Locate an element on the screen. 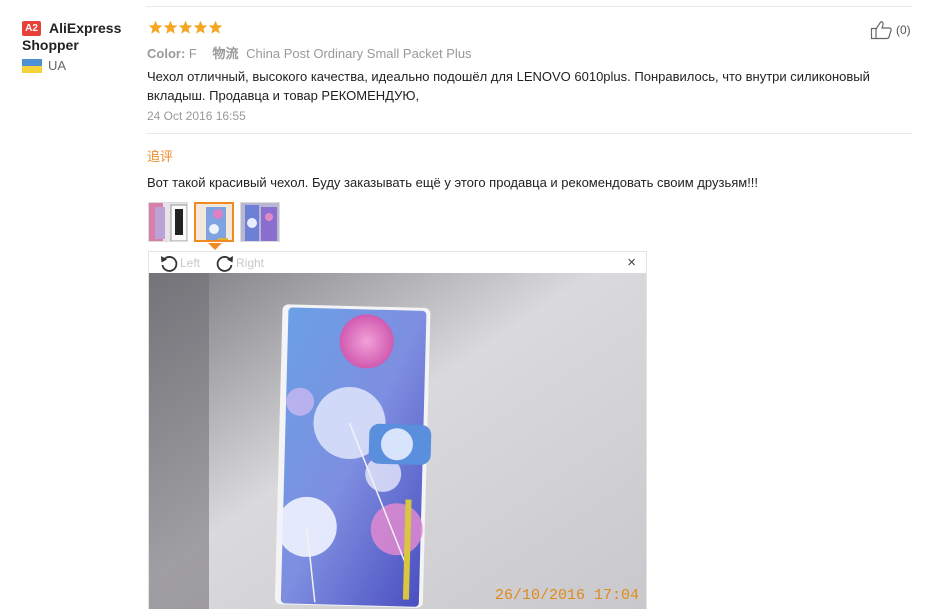 Image resolution: width=944 pixels, height=609 pixels. photo-thumbnail-selected is located at coordinates (214, 222).